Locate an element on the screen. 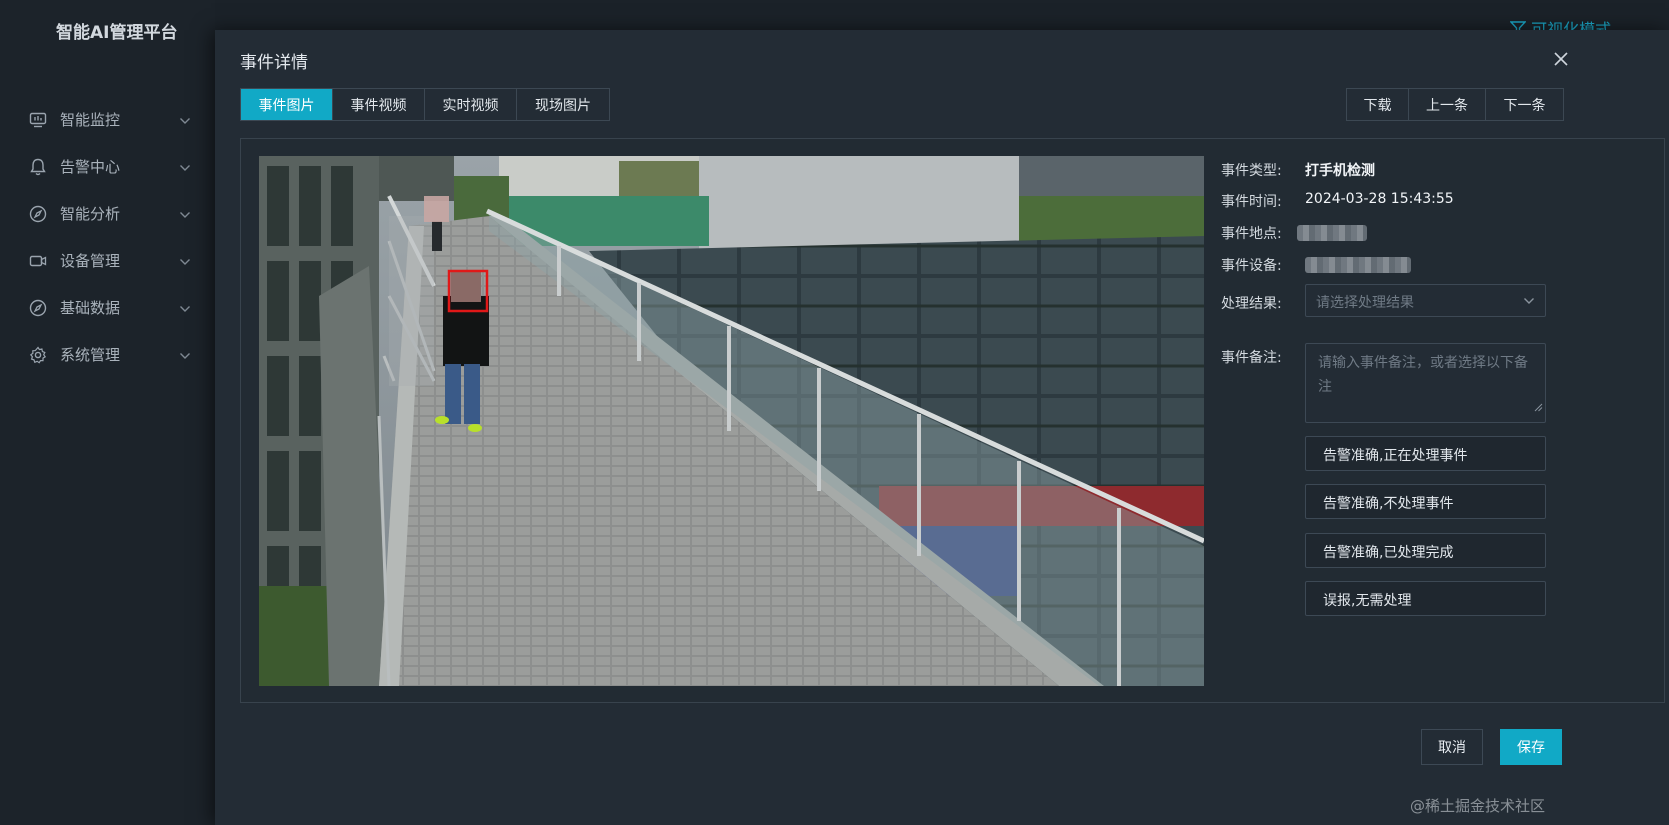 The height and width of the screenshot is (825, 1669). modal-title: 事件详情 is located at coordinates (274, 63).